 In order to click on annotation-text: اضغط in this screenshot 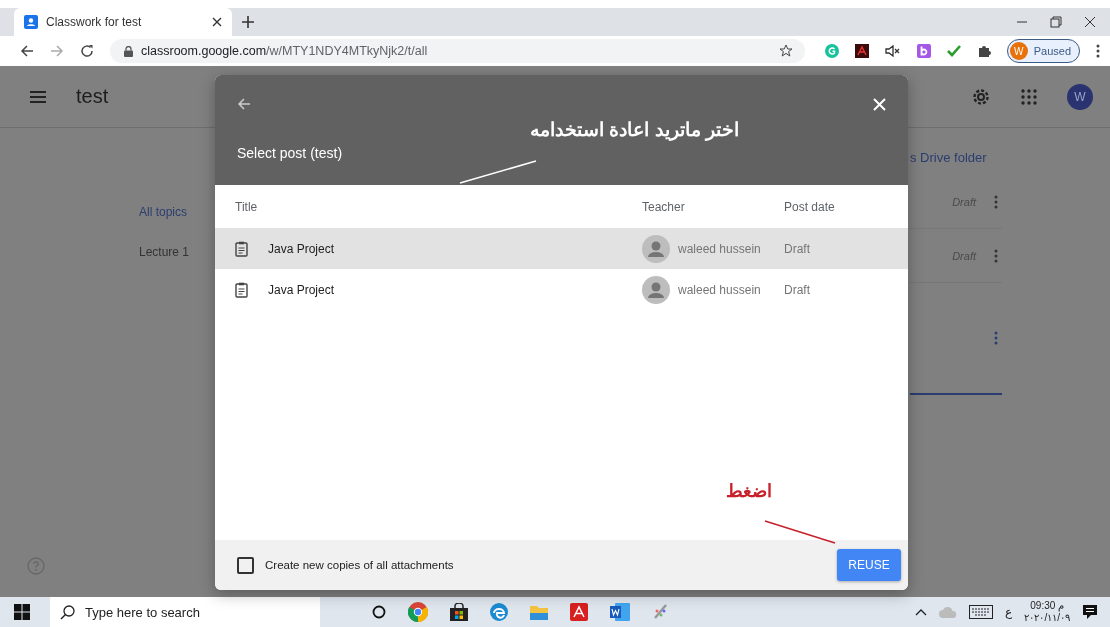, I will do `click(749, 491)`.